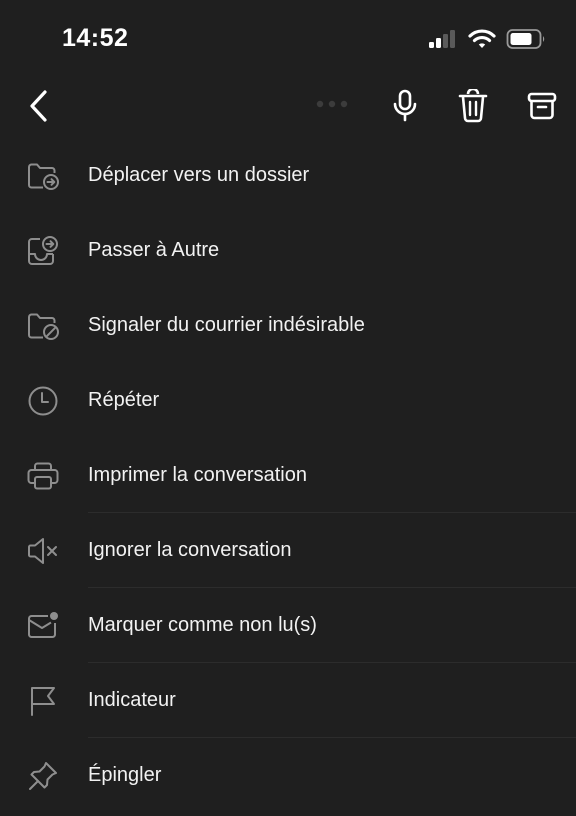 Image resolution: width=576 pixels, height=816 pixels. I want to click on menu-item-label: Indicateur, so click(132, 700).